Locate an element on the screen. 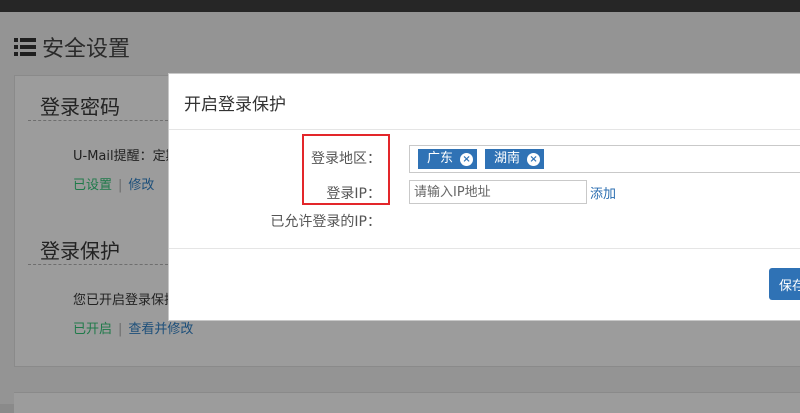 The width and height of the screenshot is (800, 413). password-status: 已设置 is located at coordinates (93, 185).